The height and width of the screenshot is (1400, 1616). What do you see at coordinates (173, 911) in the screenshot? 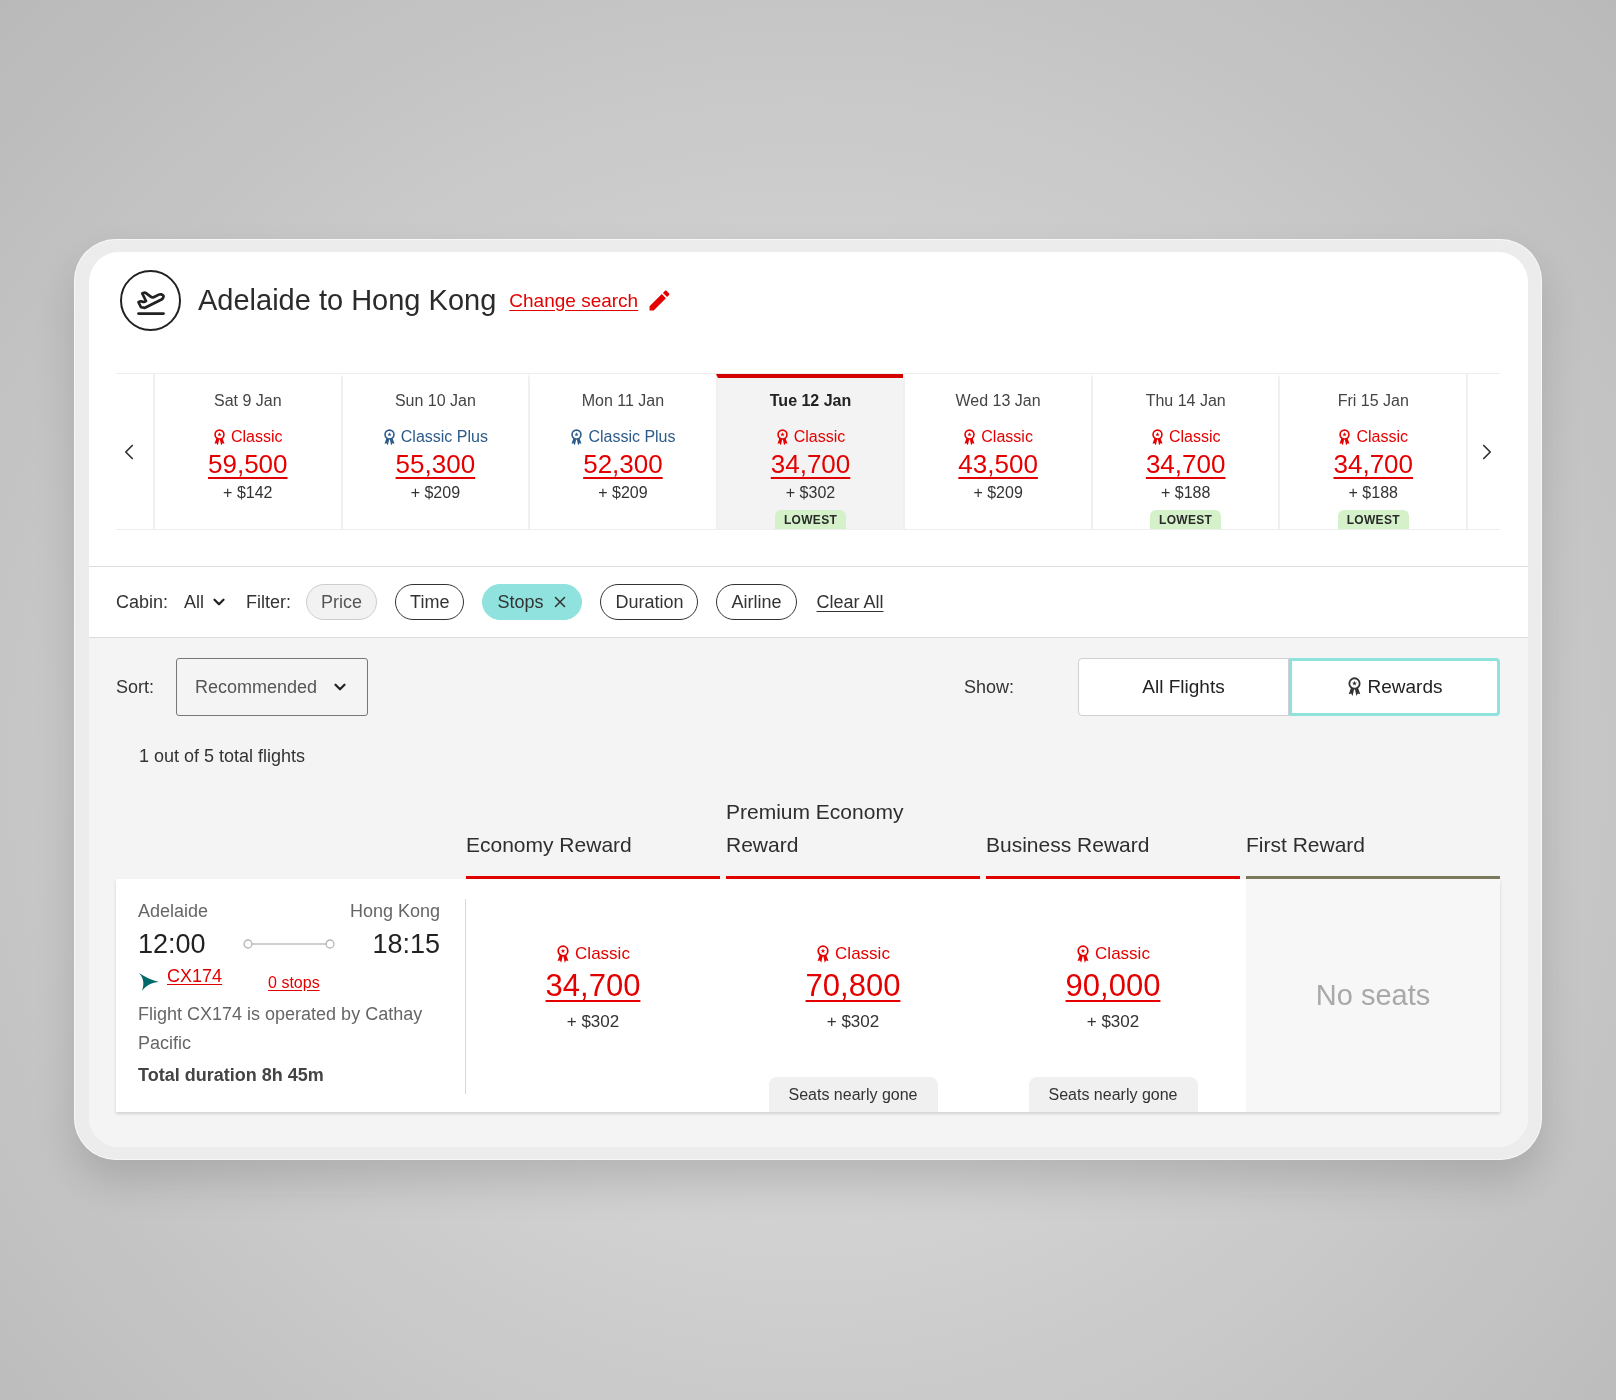
I see `origin-city: Adelaide` at bounding box center [173, 911].